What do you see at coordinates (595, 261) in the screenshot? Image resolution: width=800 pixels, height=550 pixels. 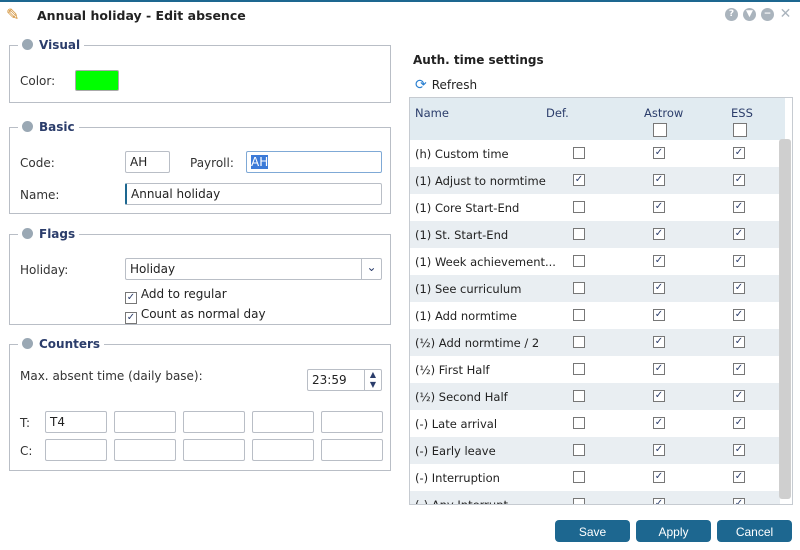 I see `table-row: (1) Week achievement... ✓ ✓` at bounding box center [595, 261].